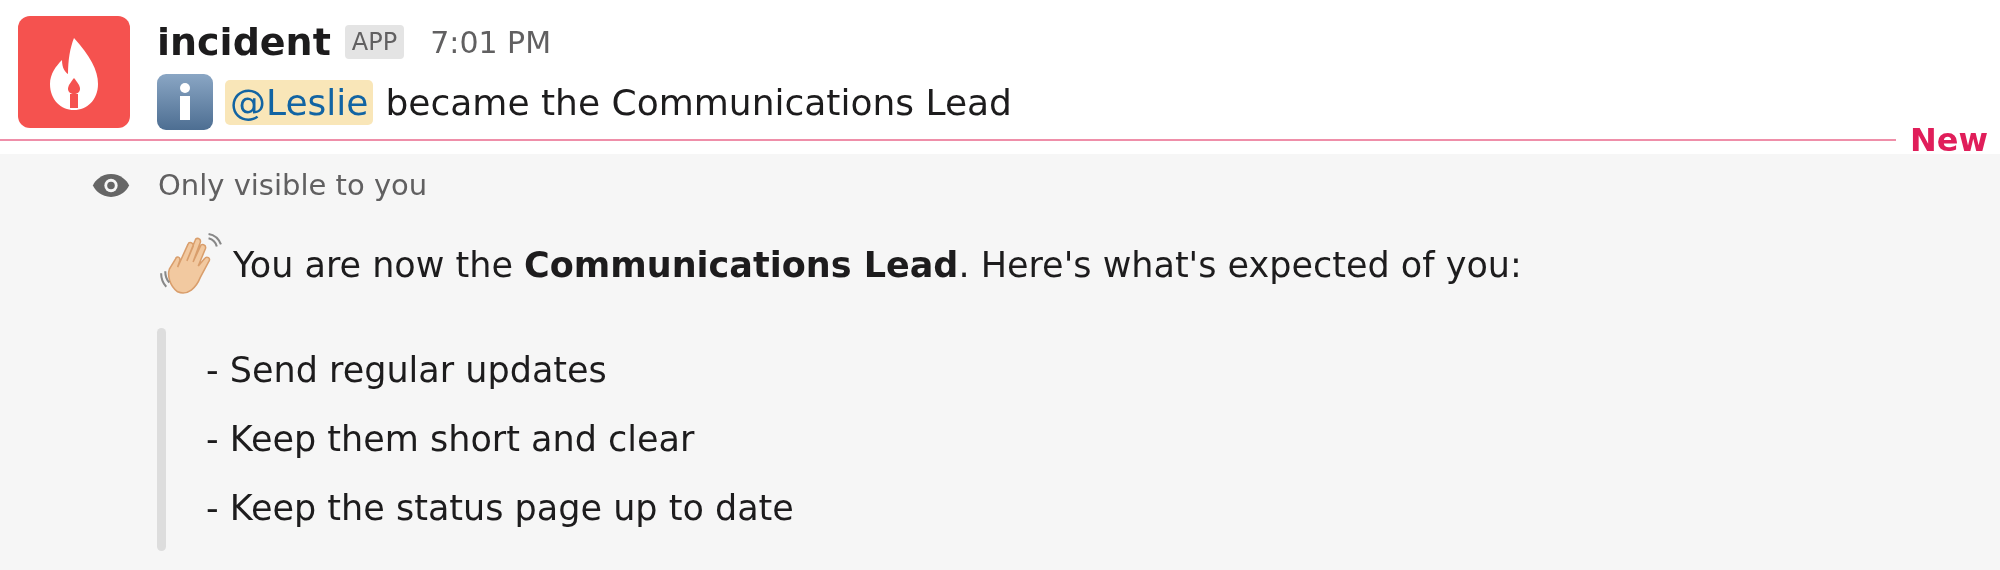 The height and width of the screenshot is (570, 2000). I want to click on message-text: became the Communications Lead, so click(698, 102).